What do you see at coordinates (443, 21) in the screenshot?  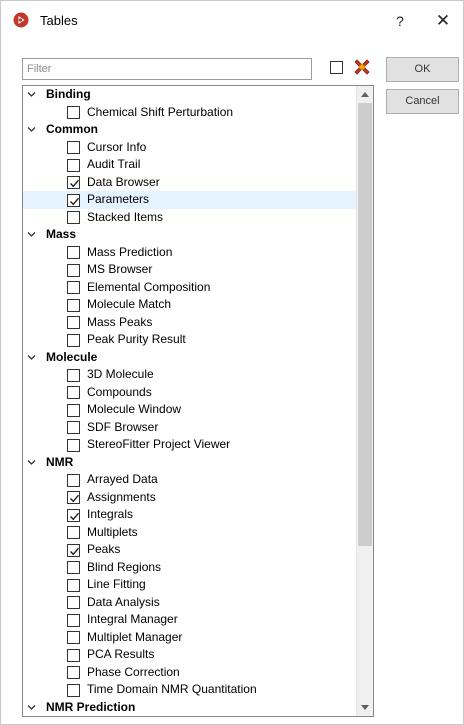 I see `close-button: ✕` at bounding box center [443, 21].